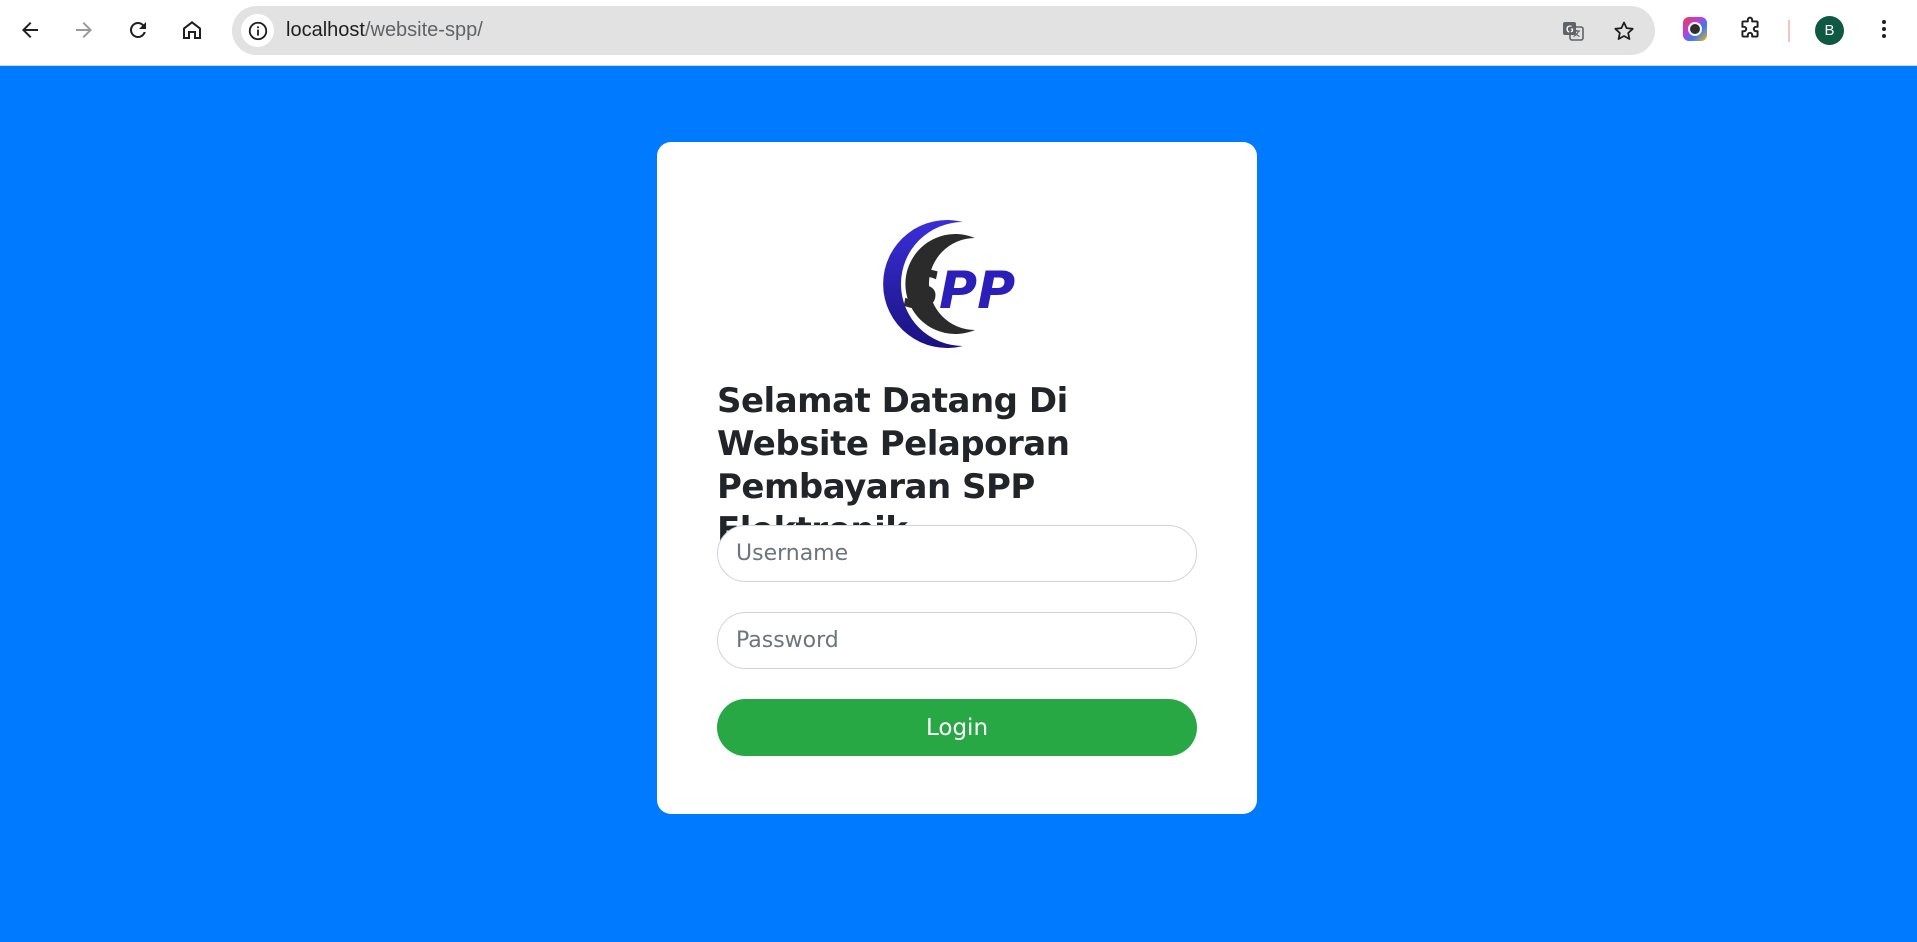  I want to click on arrow-right-icon, so click(84, 30).